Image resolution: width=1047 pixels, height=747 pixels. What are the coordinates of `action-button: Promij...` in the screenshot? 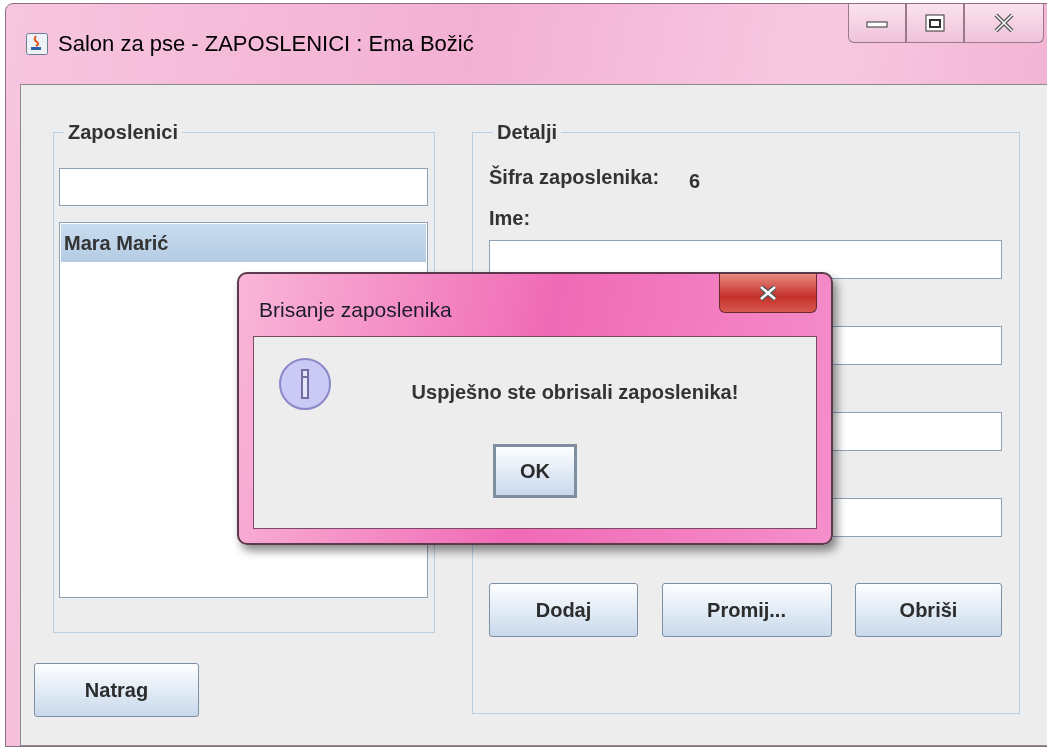 It's located at (746, 610).